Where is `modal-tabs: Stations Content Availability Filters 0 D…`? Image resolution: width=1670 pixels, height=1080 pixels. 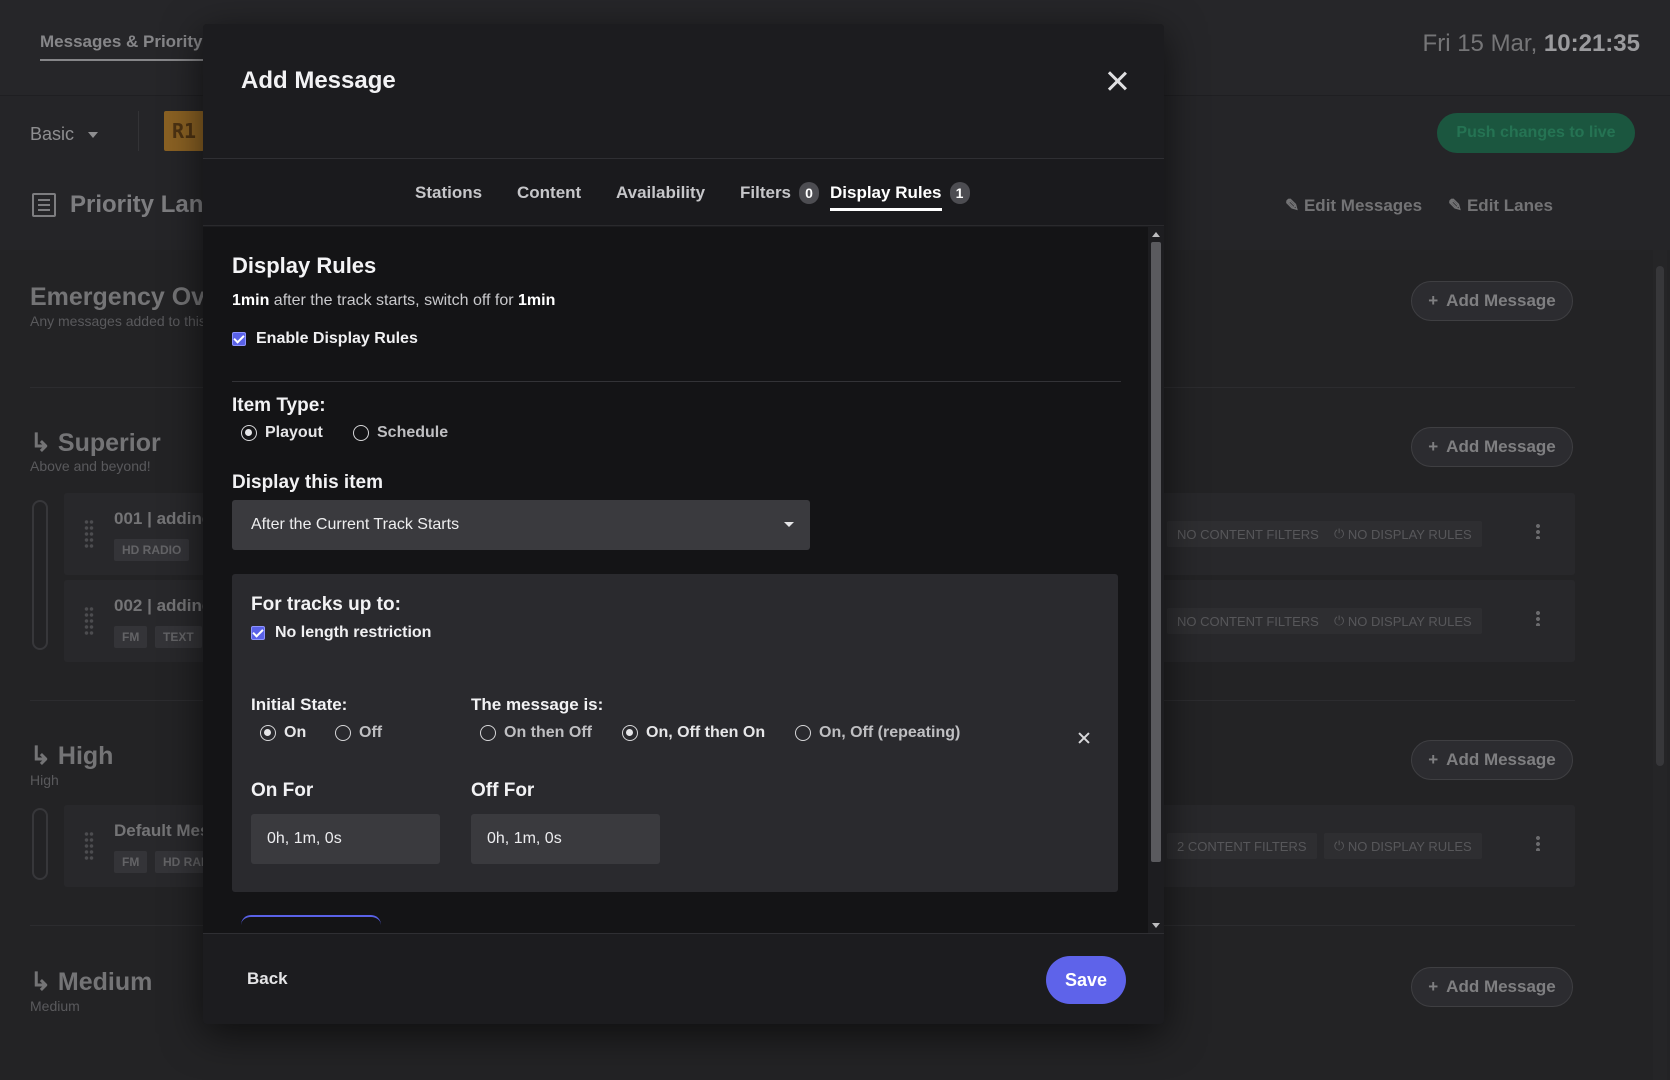 modal-tabs: Stations Content Availability Filters 0 D… is located at coordinates (683, 192).